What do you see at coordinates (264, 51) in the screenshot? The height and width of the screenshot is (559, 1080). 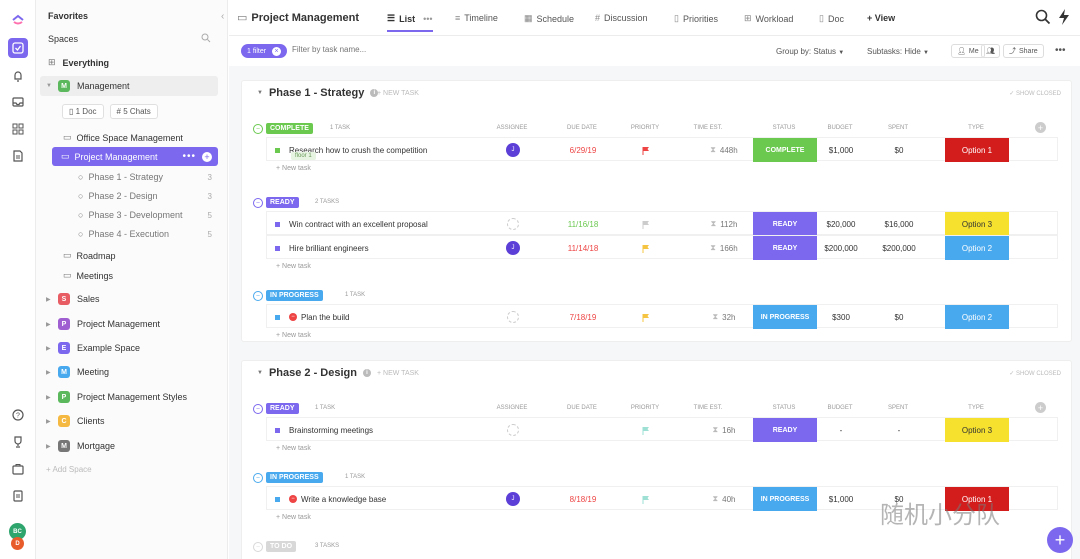 I see `filter-chip: 1 filter ×` at bounding box center [264, 51].